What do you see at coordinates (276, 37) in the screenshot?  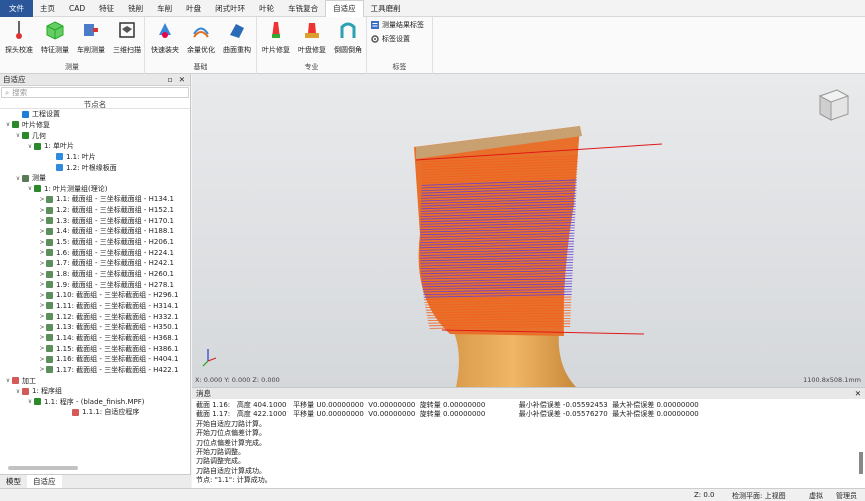 I see `blade-repair-button: 叶片修复` at bounding box center [276, 37].